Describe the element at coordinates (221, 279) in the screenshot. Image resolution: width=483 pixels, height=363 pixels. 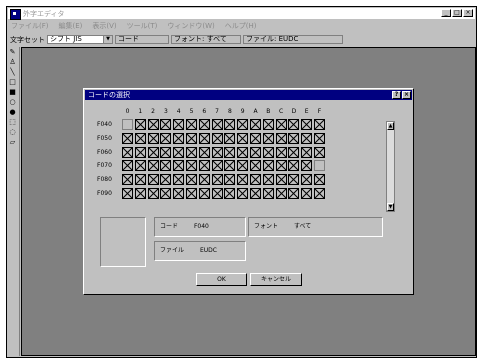
I see `ok-button: OK` at that location.